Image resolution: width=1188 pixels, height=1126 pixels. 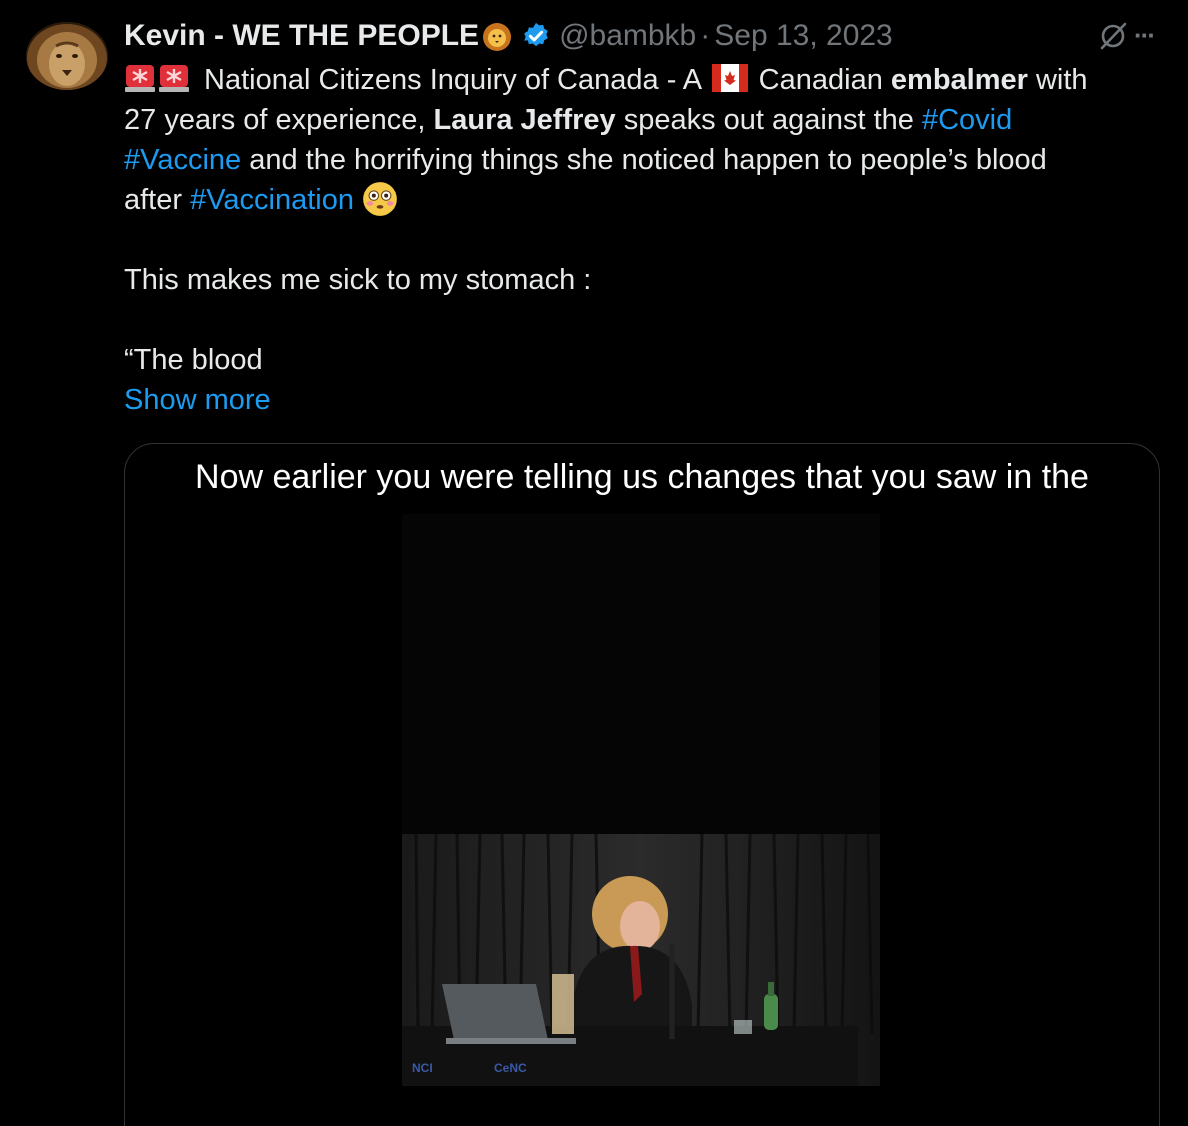 What do you see at coordinates (197, 400) in the screenshot?
I see `show-more-link: Show more` at bounding box center [197, 400].